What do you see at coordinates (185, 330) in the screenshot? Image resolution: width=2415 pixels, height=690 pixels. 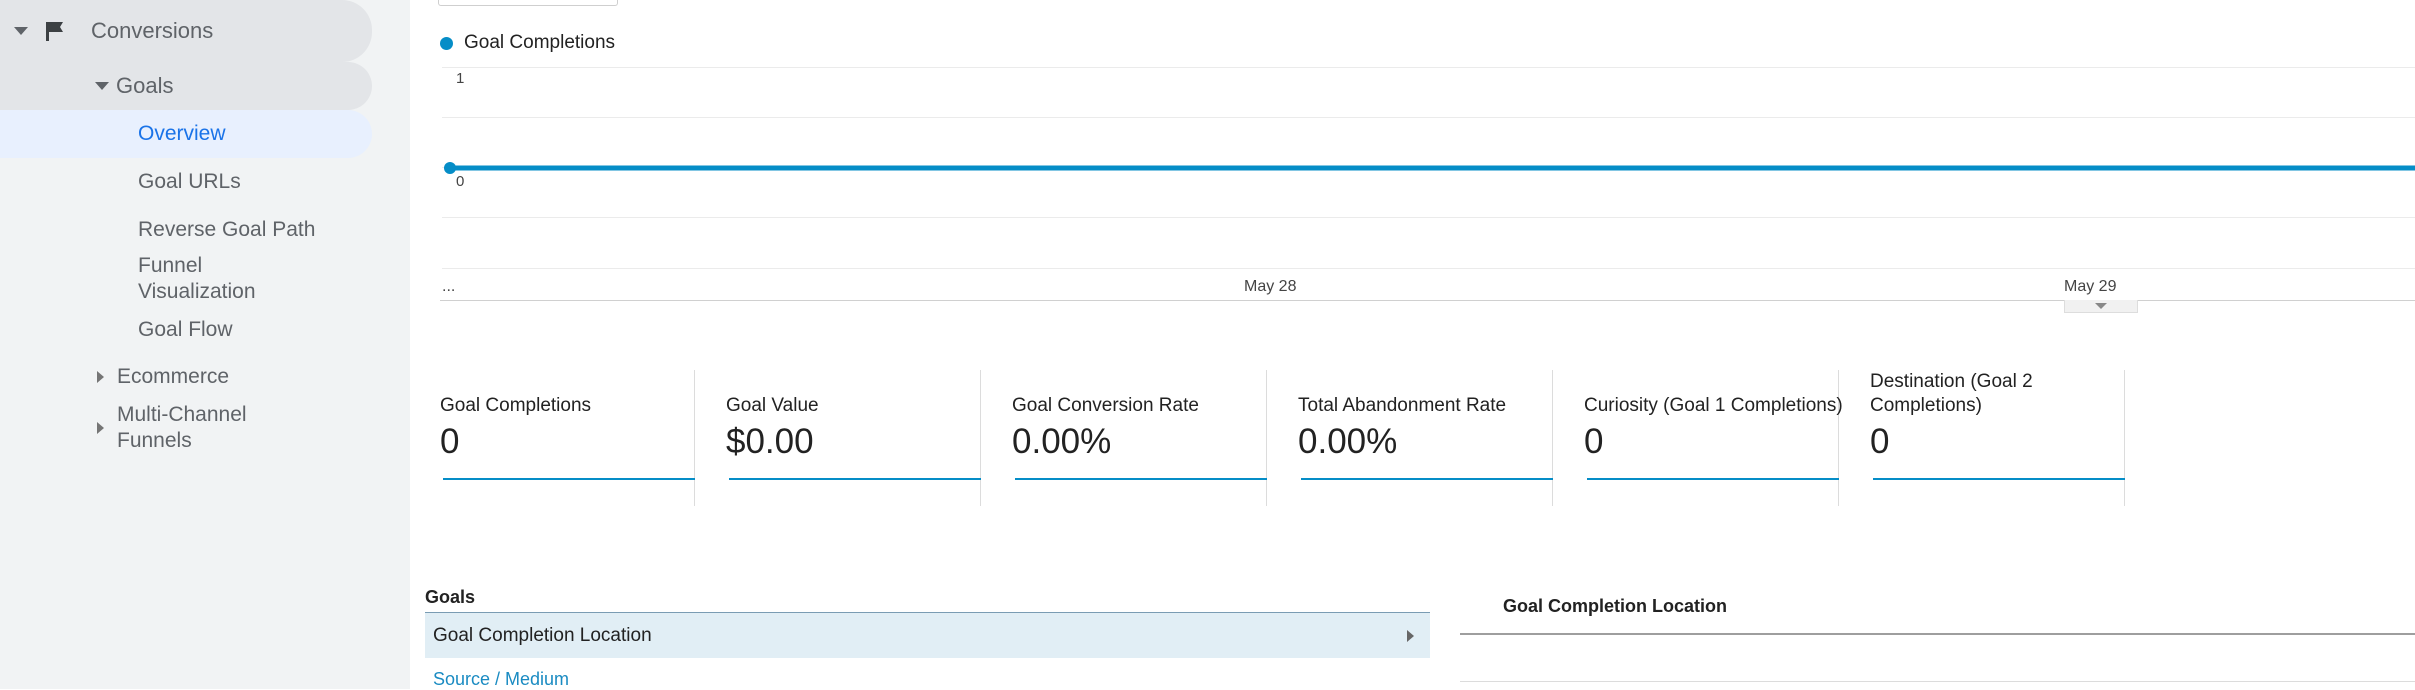 I see `sidebar-item-goal-flow: Goal Flow` at bounding box center [185, 330].